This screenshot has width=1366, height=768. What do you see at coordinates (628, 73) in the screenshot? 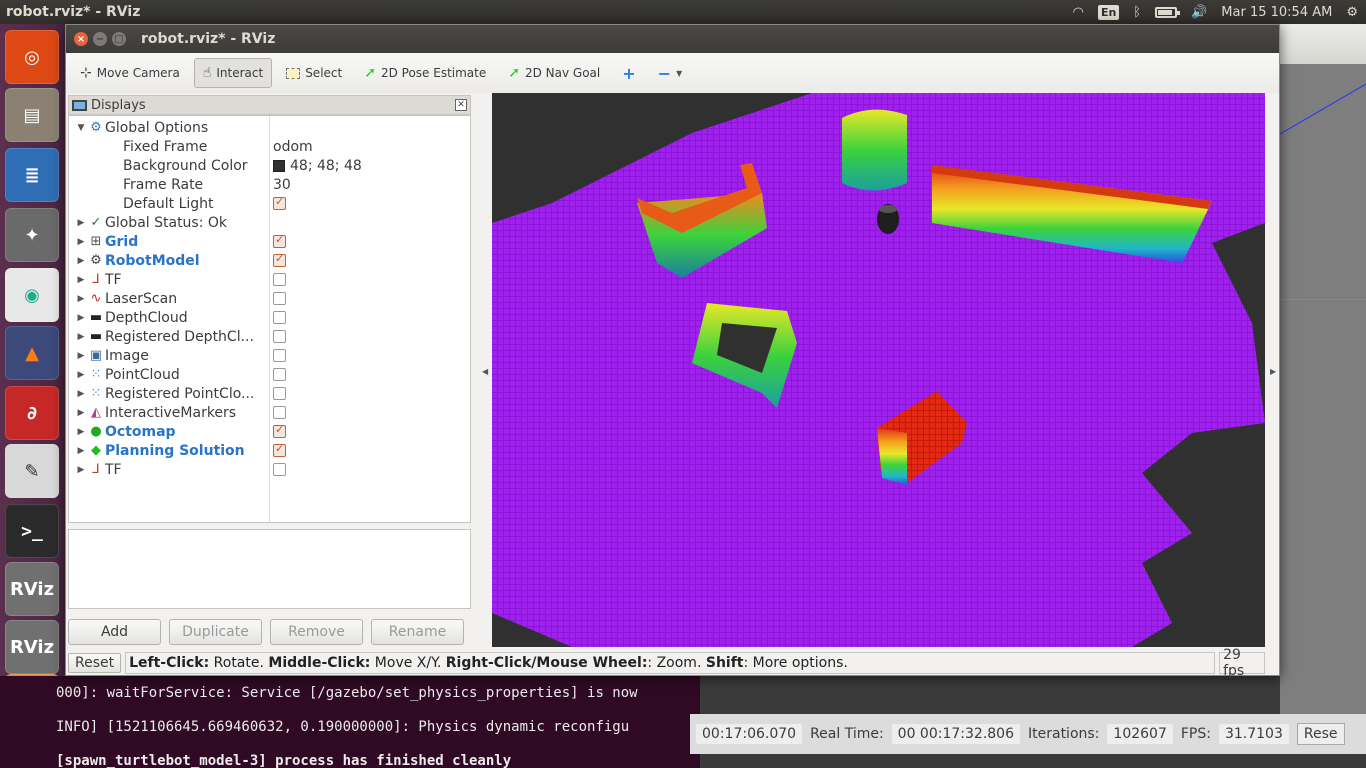
I see `add-tool-button: +` at bounding box center [628, 73].